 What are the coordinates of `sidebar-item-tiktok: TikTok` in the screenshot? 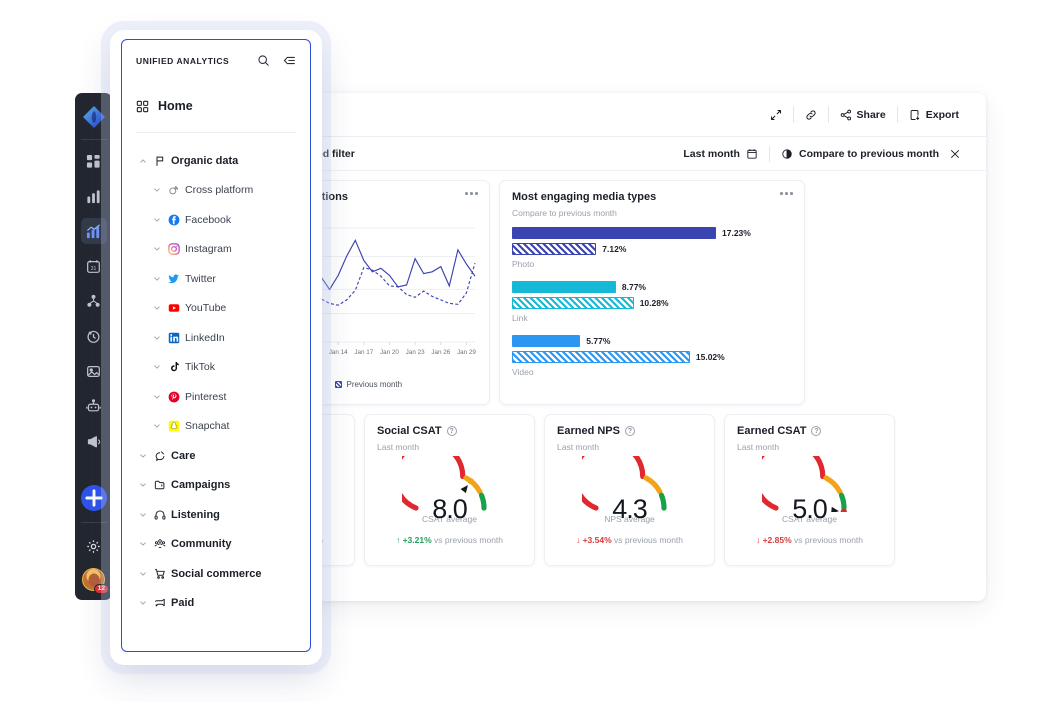 It's located at (216, 368).